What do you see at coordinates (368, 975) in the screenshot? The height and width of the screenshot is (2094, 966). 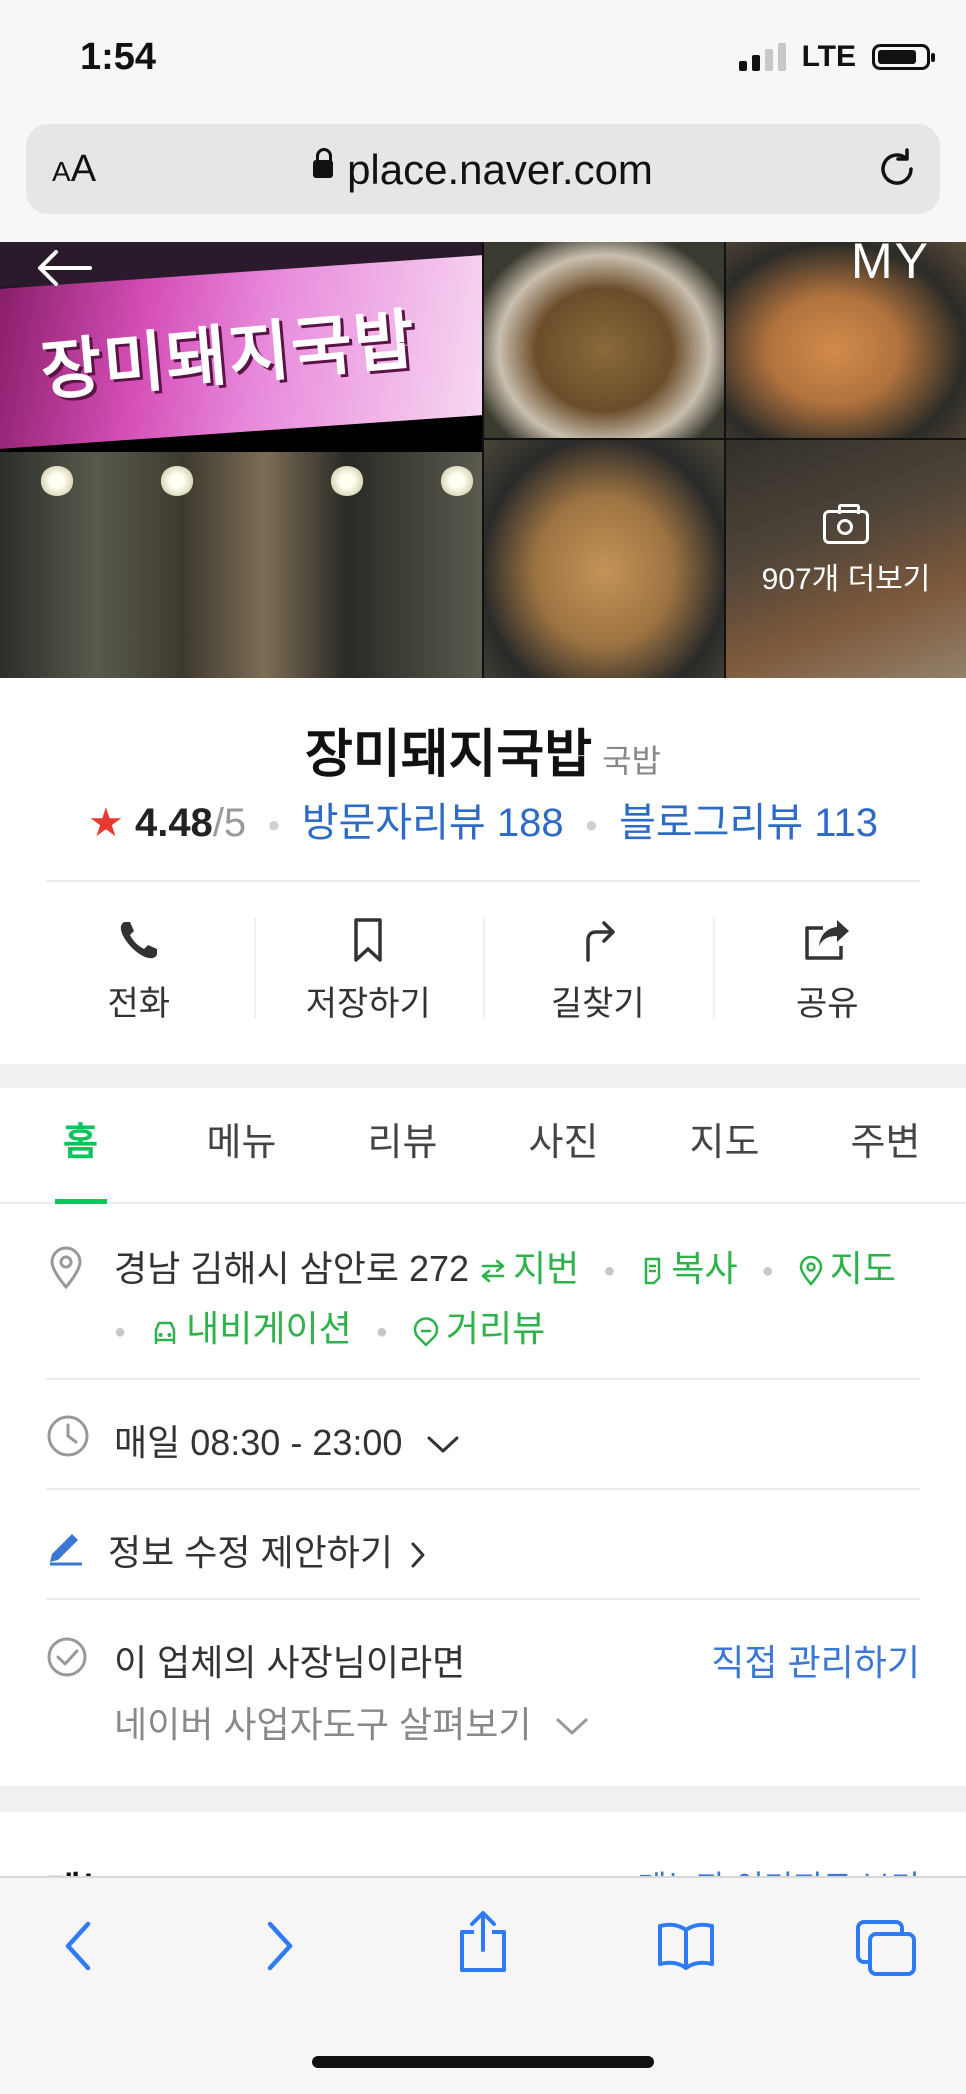 I see `save-button: 저장하기` at bounding box center [368, 975].